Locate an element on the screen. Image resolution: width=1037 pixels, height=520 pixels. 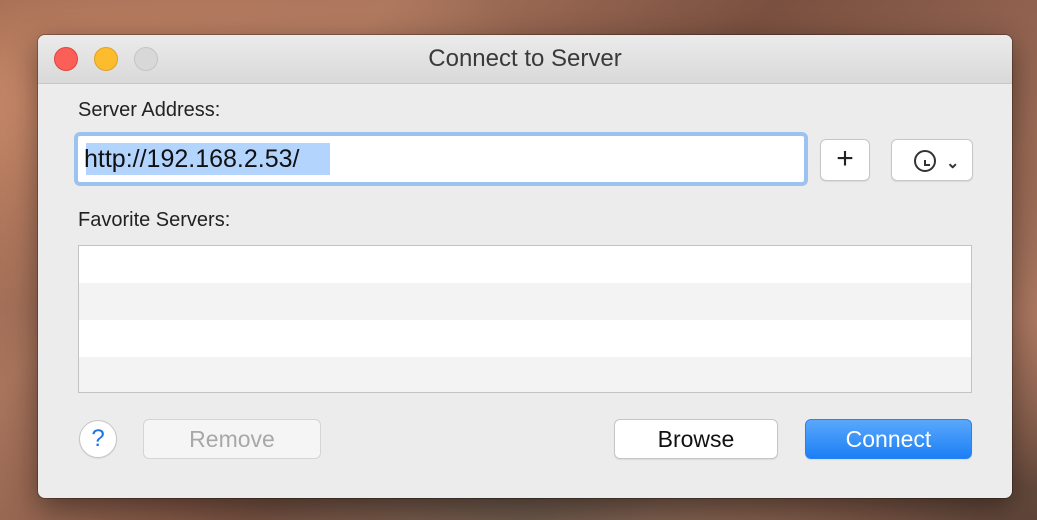
title-bar: Connect to Server is located at coordinates (525, 59).